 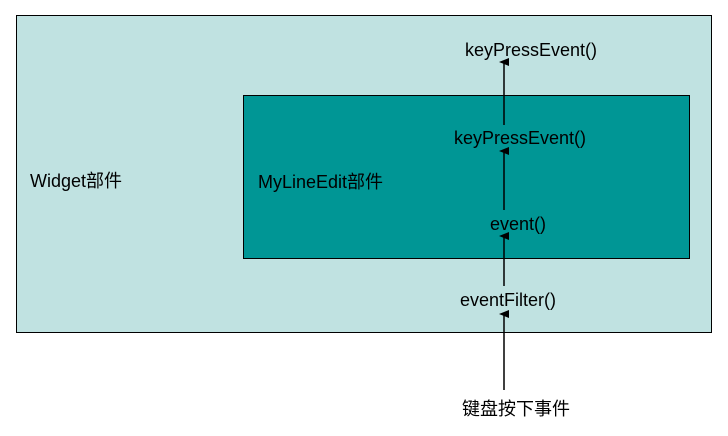 What do you see at coordinates (76, 181) in the screenshot?
I see `widget-label: Widget部件` at bounding box center [76, 181].